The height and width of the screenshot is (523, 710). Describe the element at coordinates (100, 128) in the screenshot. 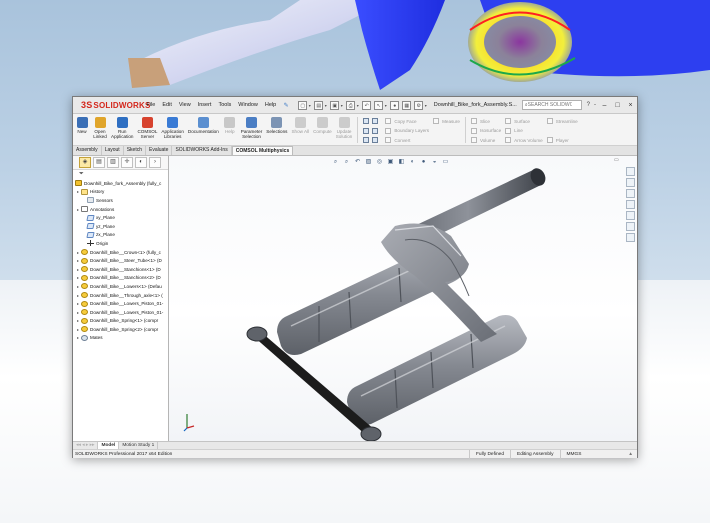

I see `ribbon-button-open-folder: Open Linked` at that location.